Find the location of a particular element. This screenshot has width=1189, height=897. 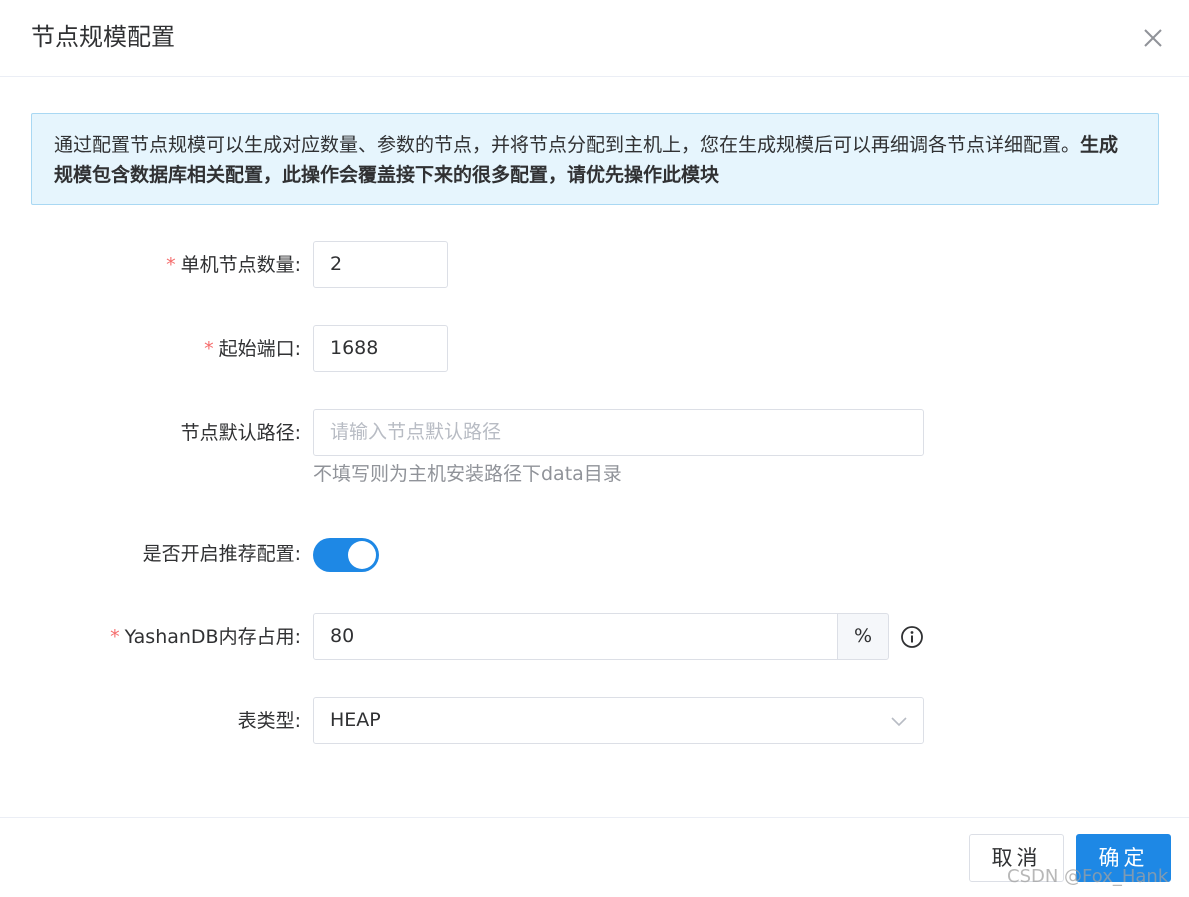

close-icon is located at coordinates (1153, 38).